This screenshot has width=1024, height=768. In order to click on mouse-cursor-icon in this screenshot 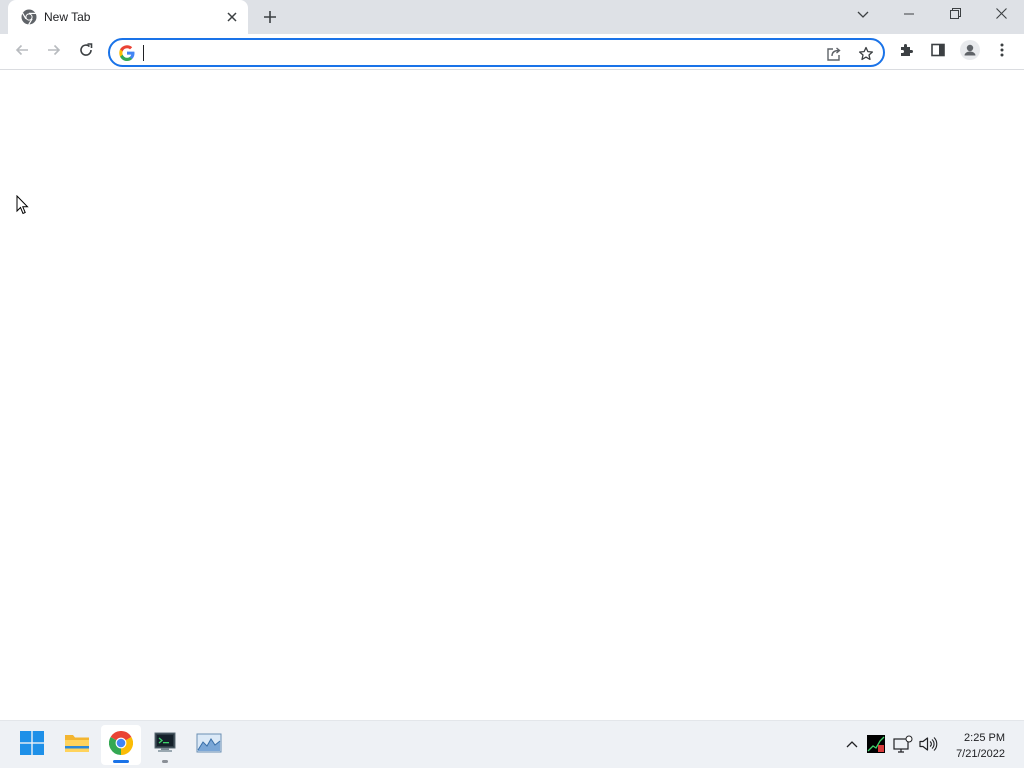, I will do `click(23, 204)`.